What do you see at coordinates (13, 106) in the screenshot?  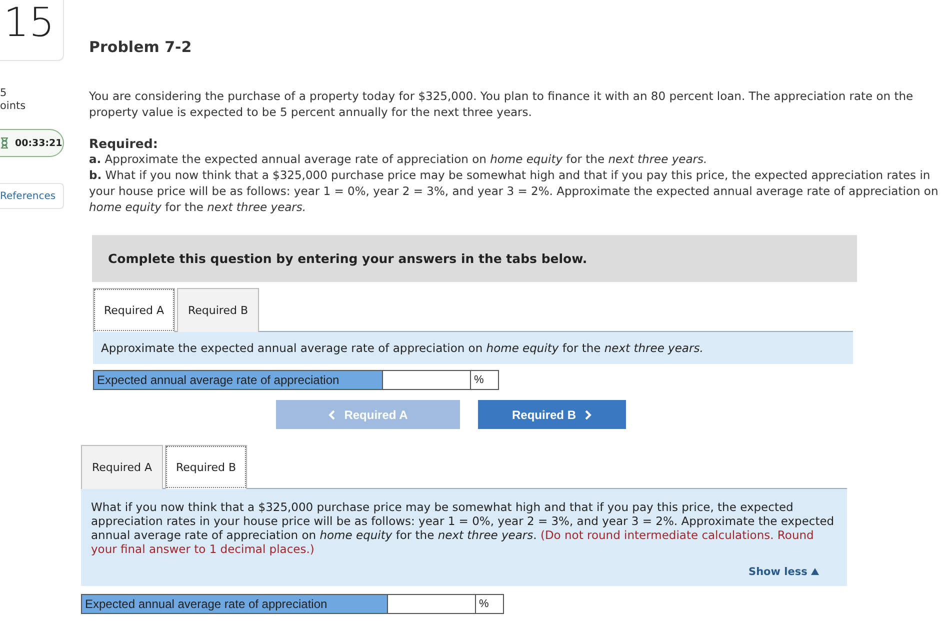 I see `points-label: oints` at bounding box center [13, 106].